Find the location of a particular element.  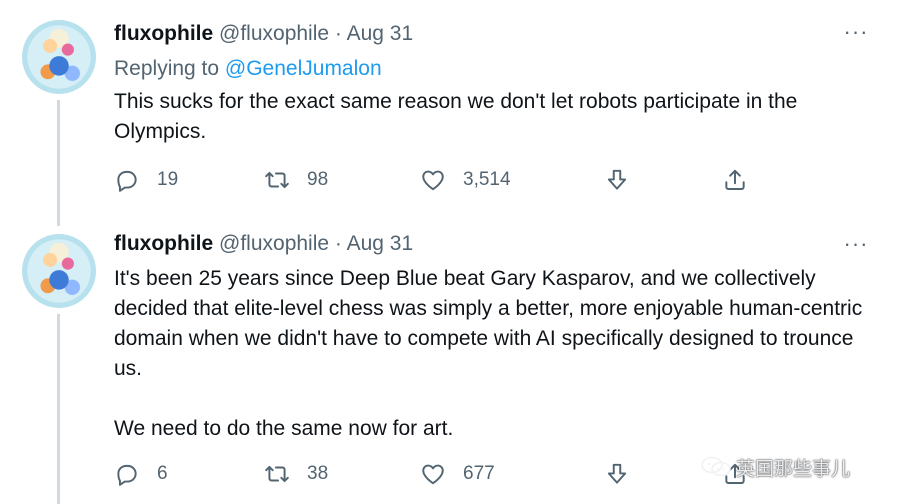

share-icon is located at coordinates (735, 179).